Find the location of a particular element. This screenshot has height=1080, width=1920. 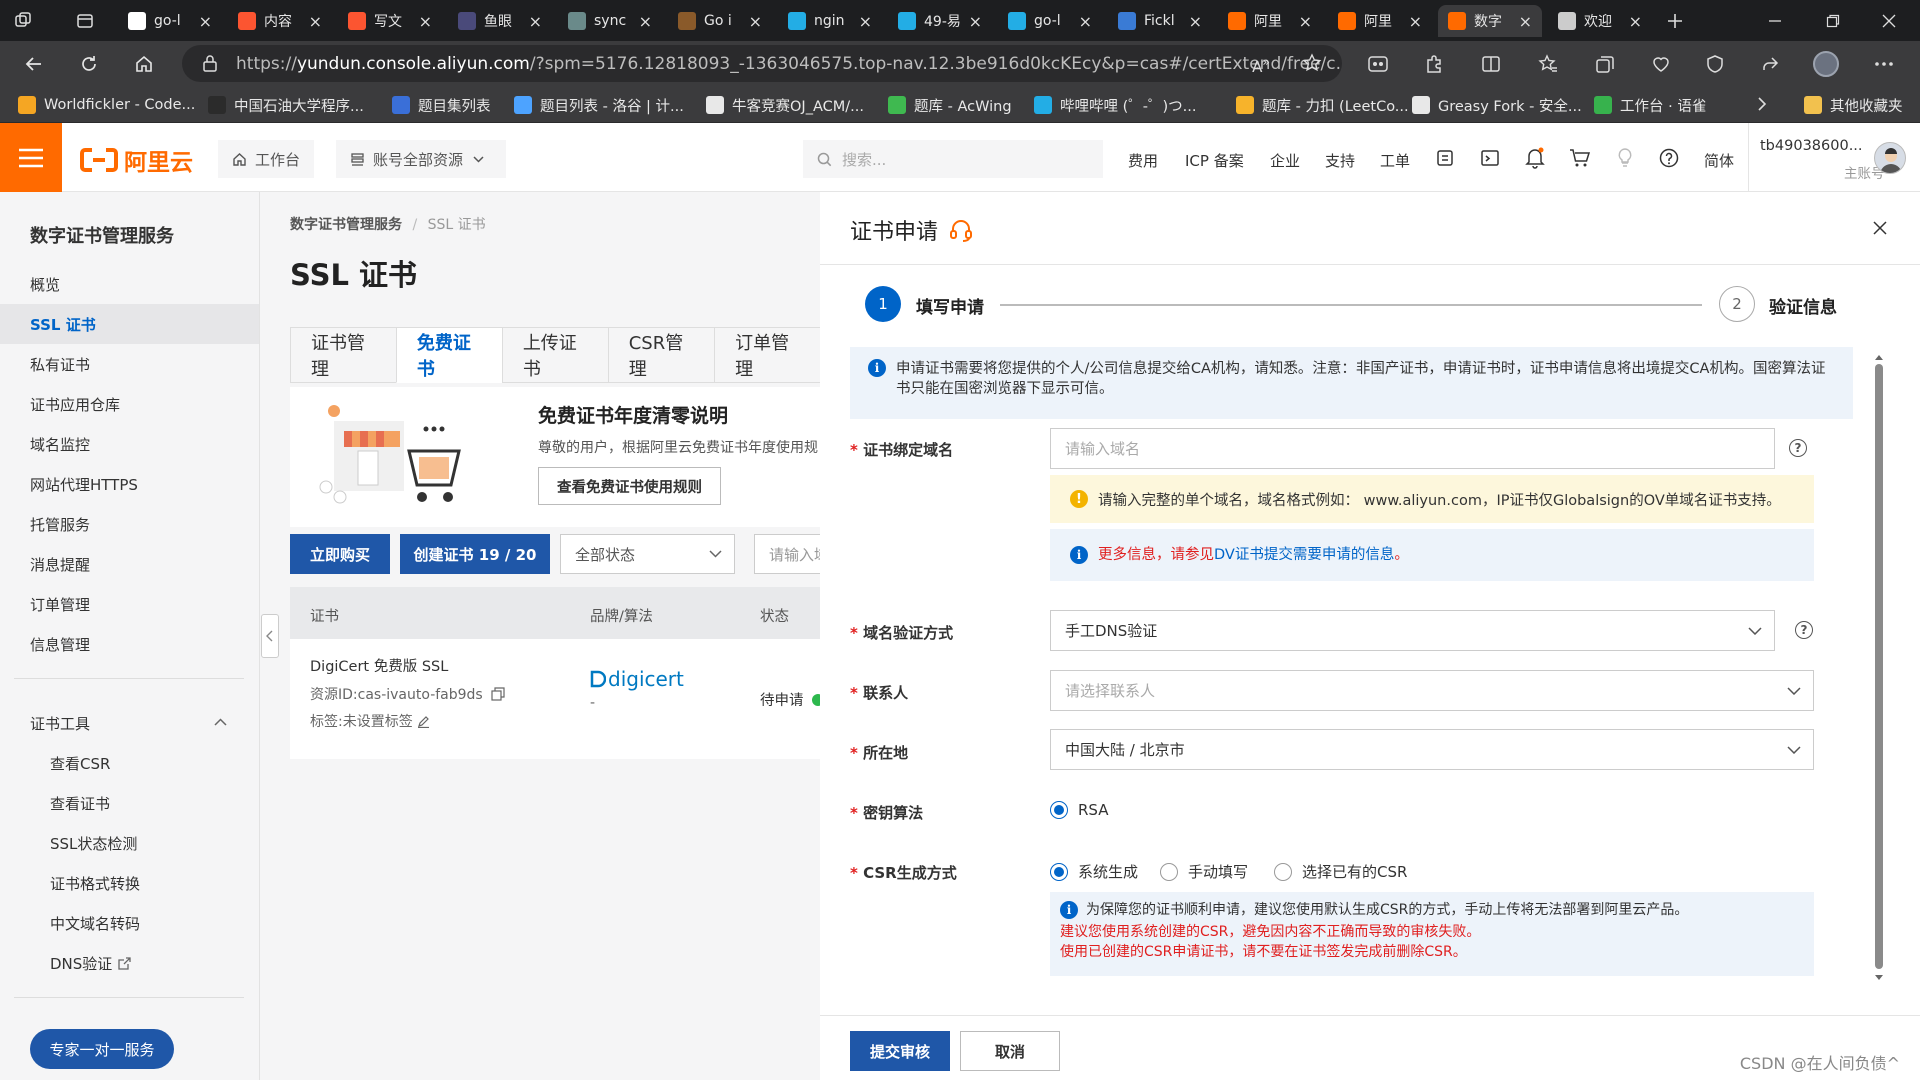

nav-link-billing: 费用 is located at coordinates (1143, 160).